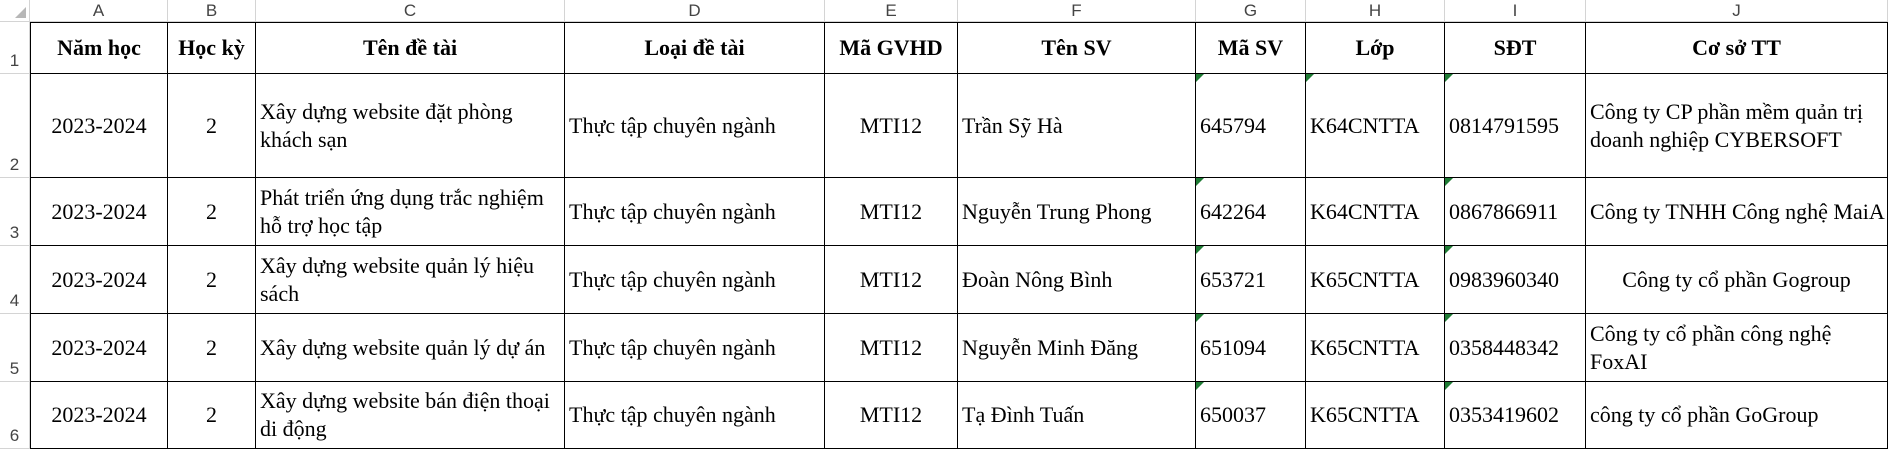 The height and width of the screenshot is (449, 1888). Describe the element at coordinates (1251, 212) in the screenshot. I see `table-cell: 642264` at that location.